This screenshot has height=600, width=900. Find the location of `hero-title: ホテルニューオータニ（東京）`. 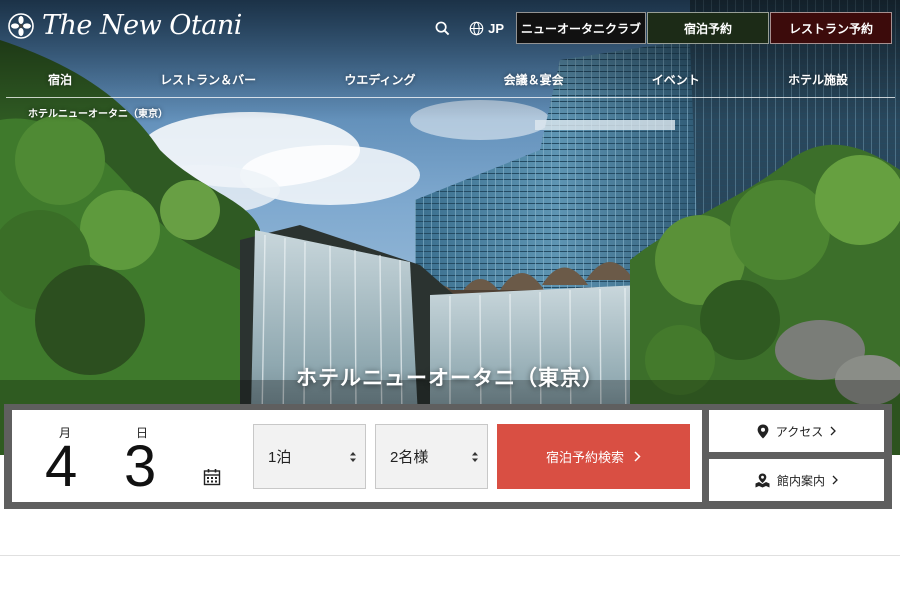

hero-title: ホテルニューオータニ（東京） is located at coordinates (450, 377).